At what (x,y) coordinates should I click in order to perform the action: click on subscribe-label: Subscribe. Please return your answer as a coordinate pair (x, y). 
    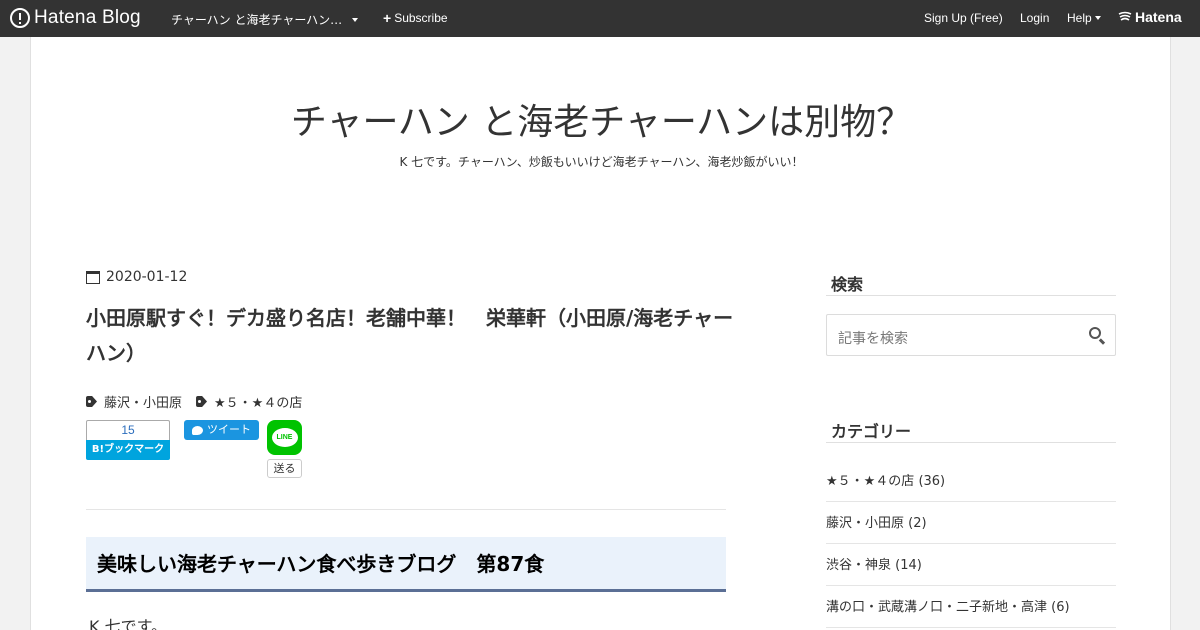
    Looking at the image, I should click on (421, 18).